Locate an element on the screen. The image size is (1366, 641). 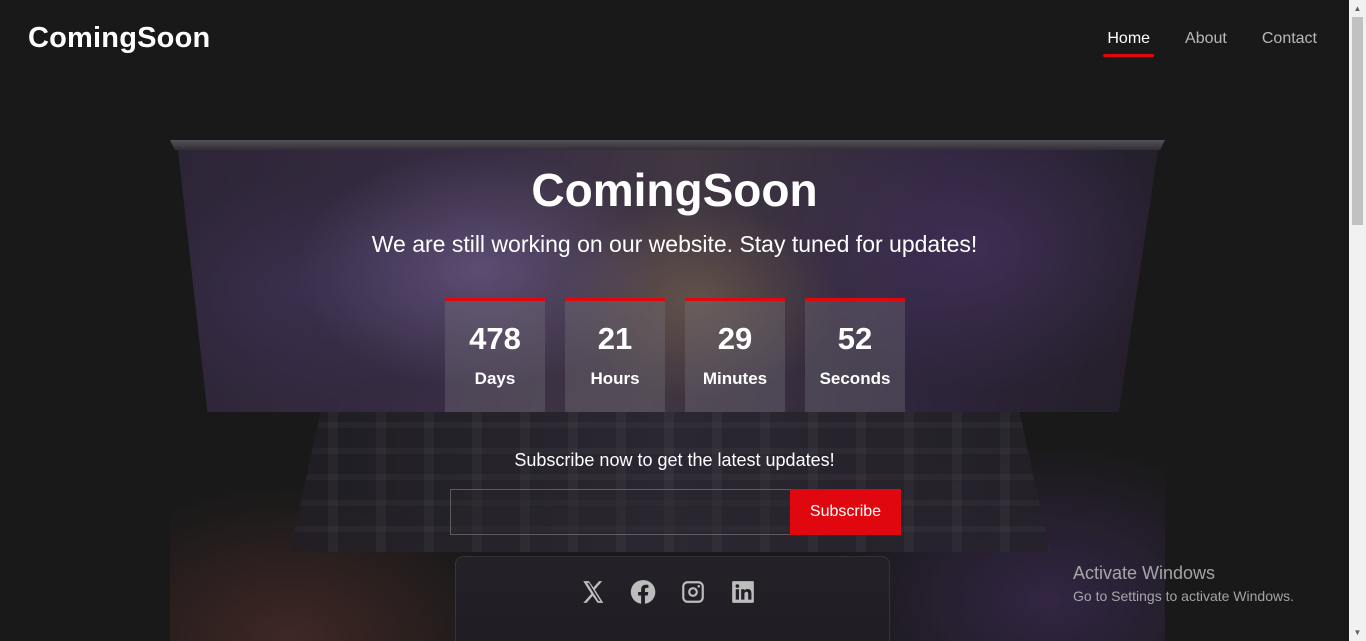
countdown-days: 478 Days is located at coordinates (495, 355).